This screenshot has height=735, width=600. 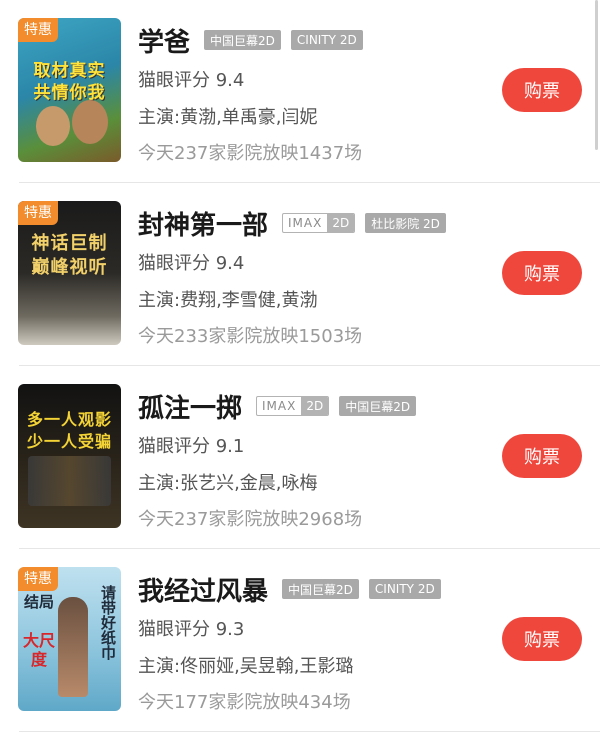 I want to click on divider, so click(x=309, y=731).